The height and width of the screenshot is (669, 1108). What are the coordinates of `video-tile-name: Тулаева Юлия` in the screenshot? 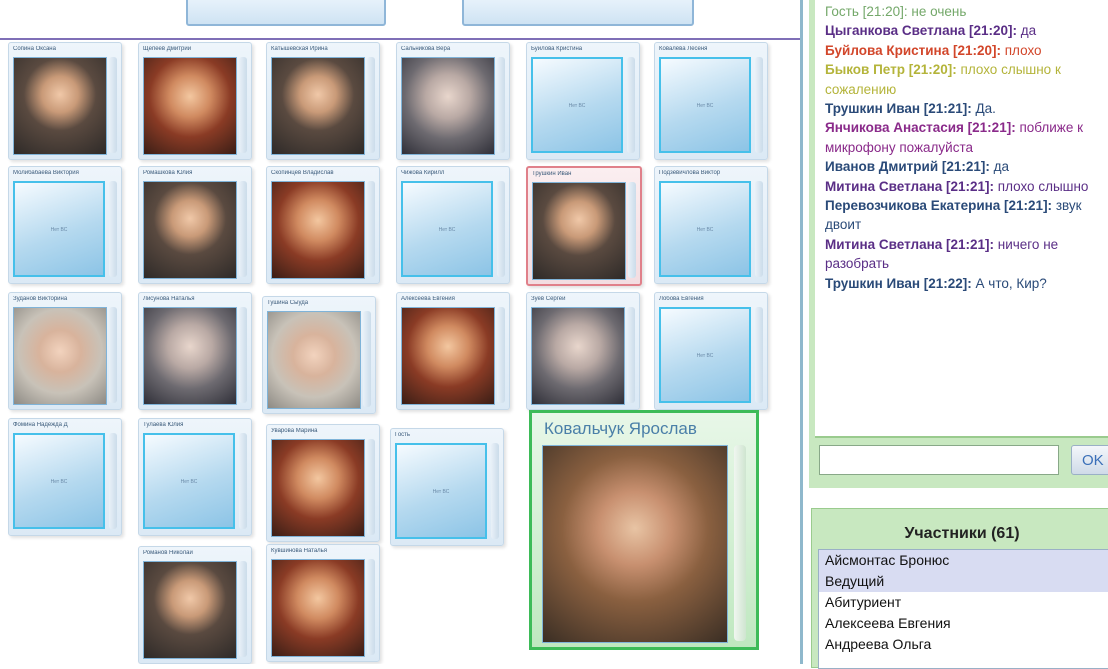 It's located at (163, 425).